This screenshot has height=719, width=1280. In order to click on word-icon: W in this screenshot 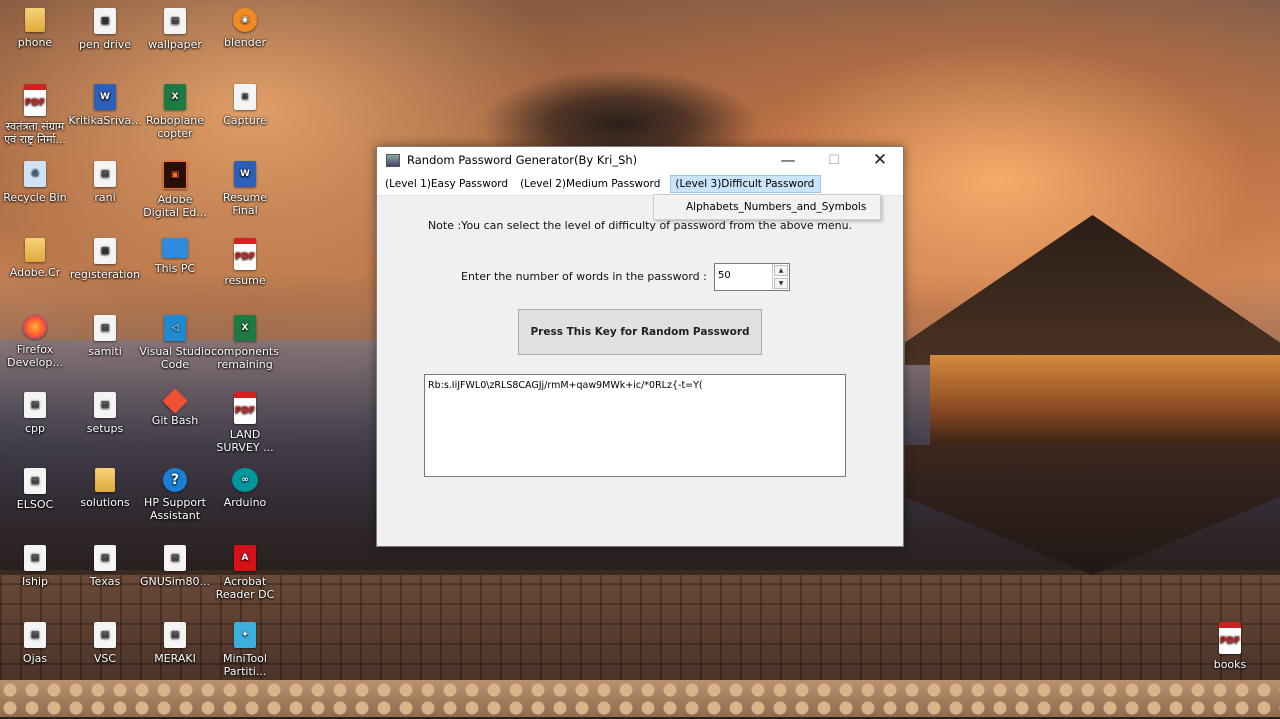, I will do `click(105, 97)`.